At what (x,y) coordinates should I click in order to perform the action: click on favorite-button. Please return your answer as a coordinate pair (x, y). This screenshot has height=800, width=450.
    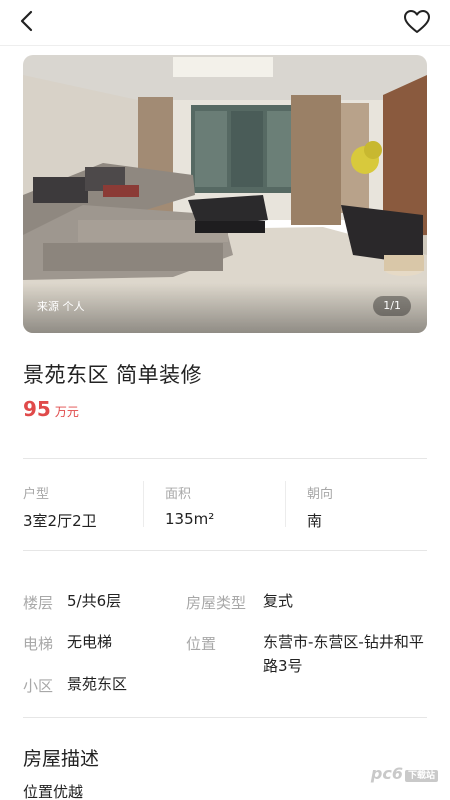
    Looking at the image, I should click on (417, 22).